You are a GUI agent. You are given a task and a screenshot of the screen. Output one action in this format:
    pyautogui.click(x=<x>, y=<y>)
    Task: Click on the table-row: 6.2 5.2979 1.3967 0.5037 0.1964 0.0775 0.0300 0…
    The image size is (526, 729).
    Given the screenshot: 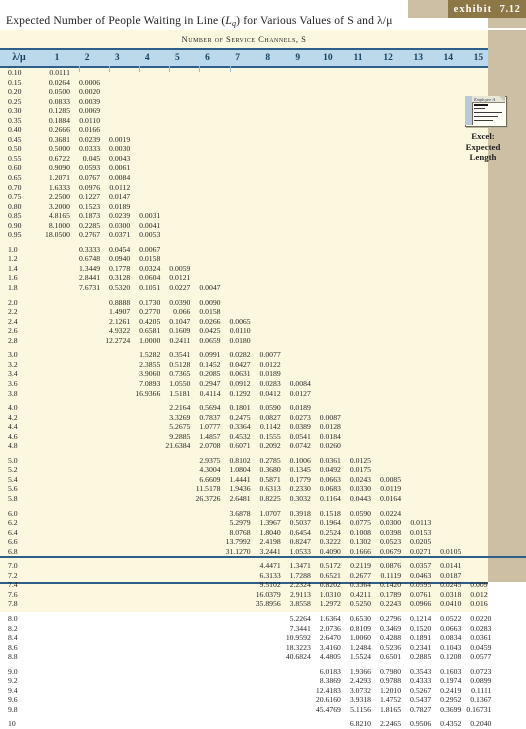 What is the action you would take?
    pyautogui.click(x=244, y=523)
    